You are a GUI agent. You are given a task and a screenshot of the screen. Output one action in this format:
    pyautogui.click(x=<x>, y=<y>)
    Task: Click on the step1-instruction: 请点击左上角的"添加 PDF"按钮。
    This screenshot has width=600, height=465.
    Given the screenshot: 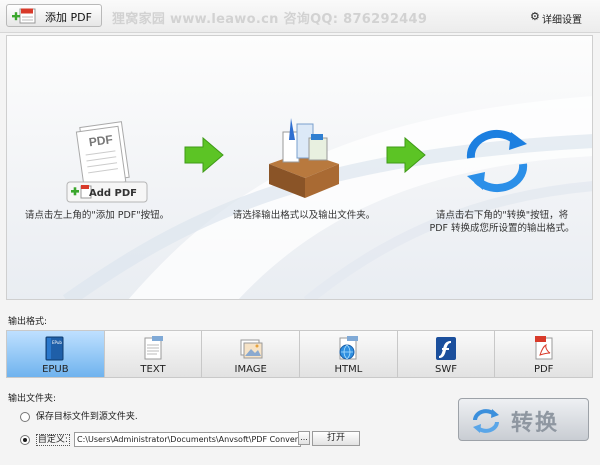 What is the action you would take?
    pyautogui.click(x=97, y=215)
    